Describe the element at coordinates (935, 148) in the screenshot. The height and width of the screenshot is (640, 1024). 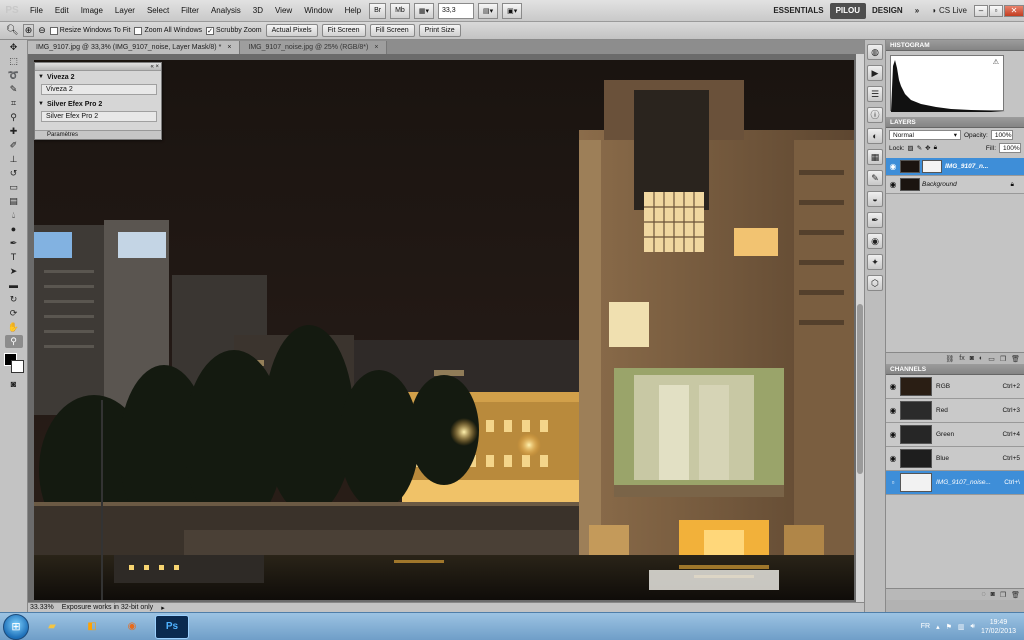
I see `lock-all-icon: 🔒︎` at that location.